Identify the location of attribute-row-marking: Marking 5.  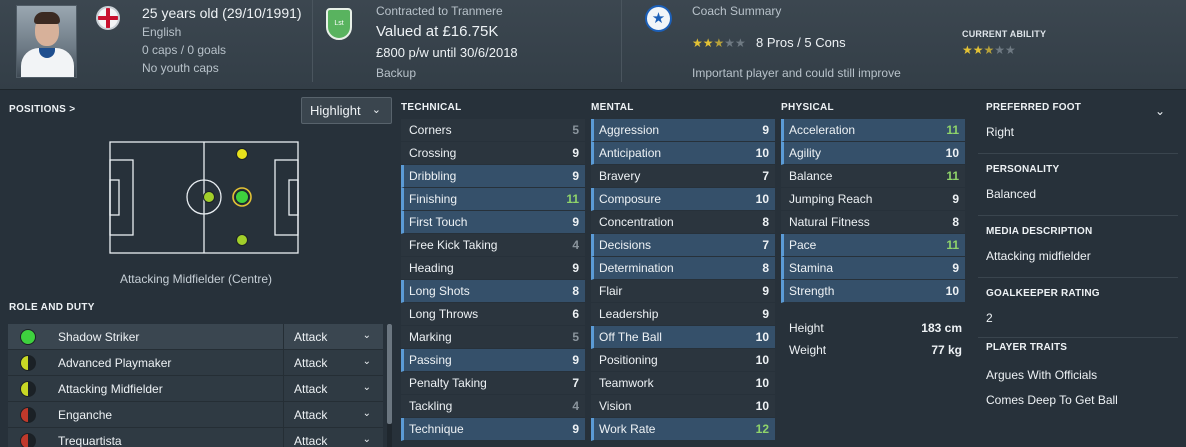
(493, 337).